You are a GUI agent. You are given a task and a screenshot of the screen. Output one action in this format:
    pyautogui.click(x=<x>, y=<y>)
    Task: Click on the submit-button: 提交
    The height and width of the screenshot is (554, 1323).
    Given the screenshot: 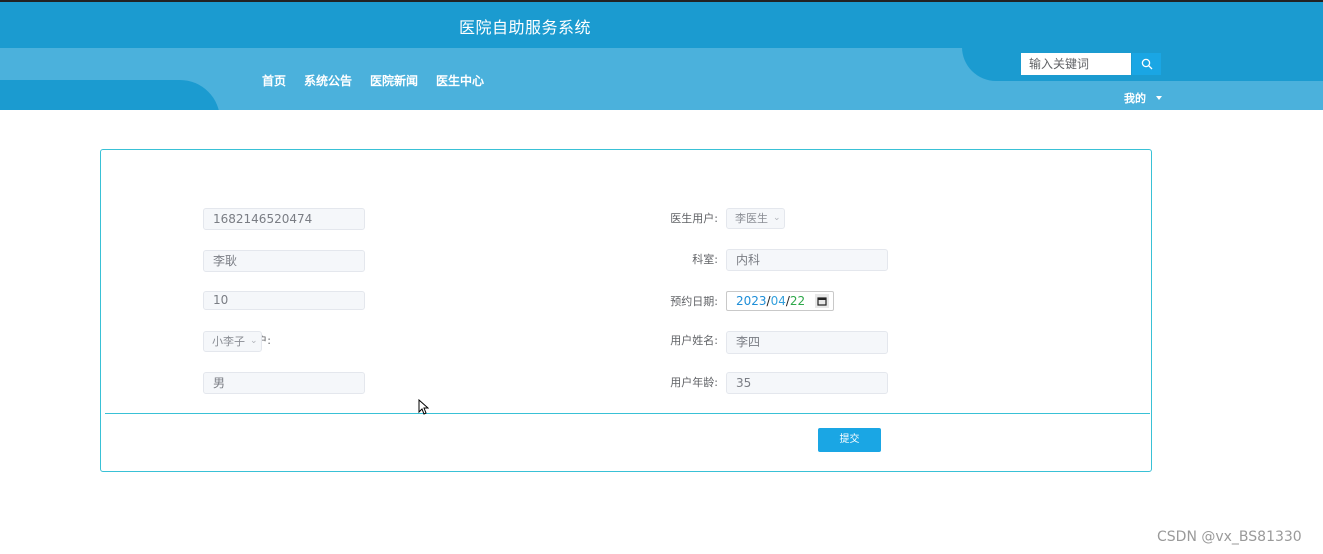 What is the action you would take?
    pyautogui.click(x=849, y=440)
    